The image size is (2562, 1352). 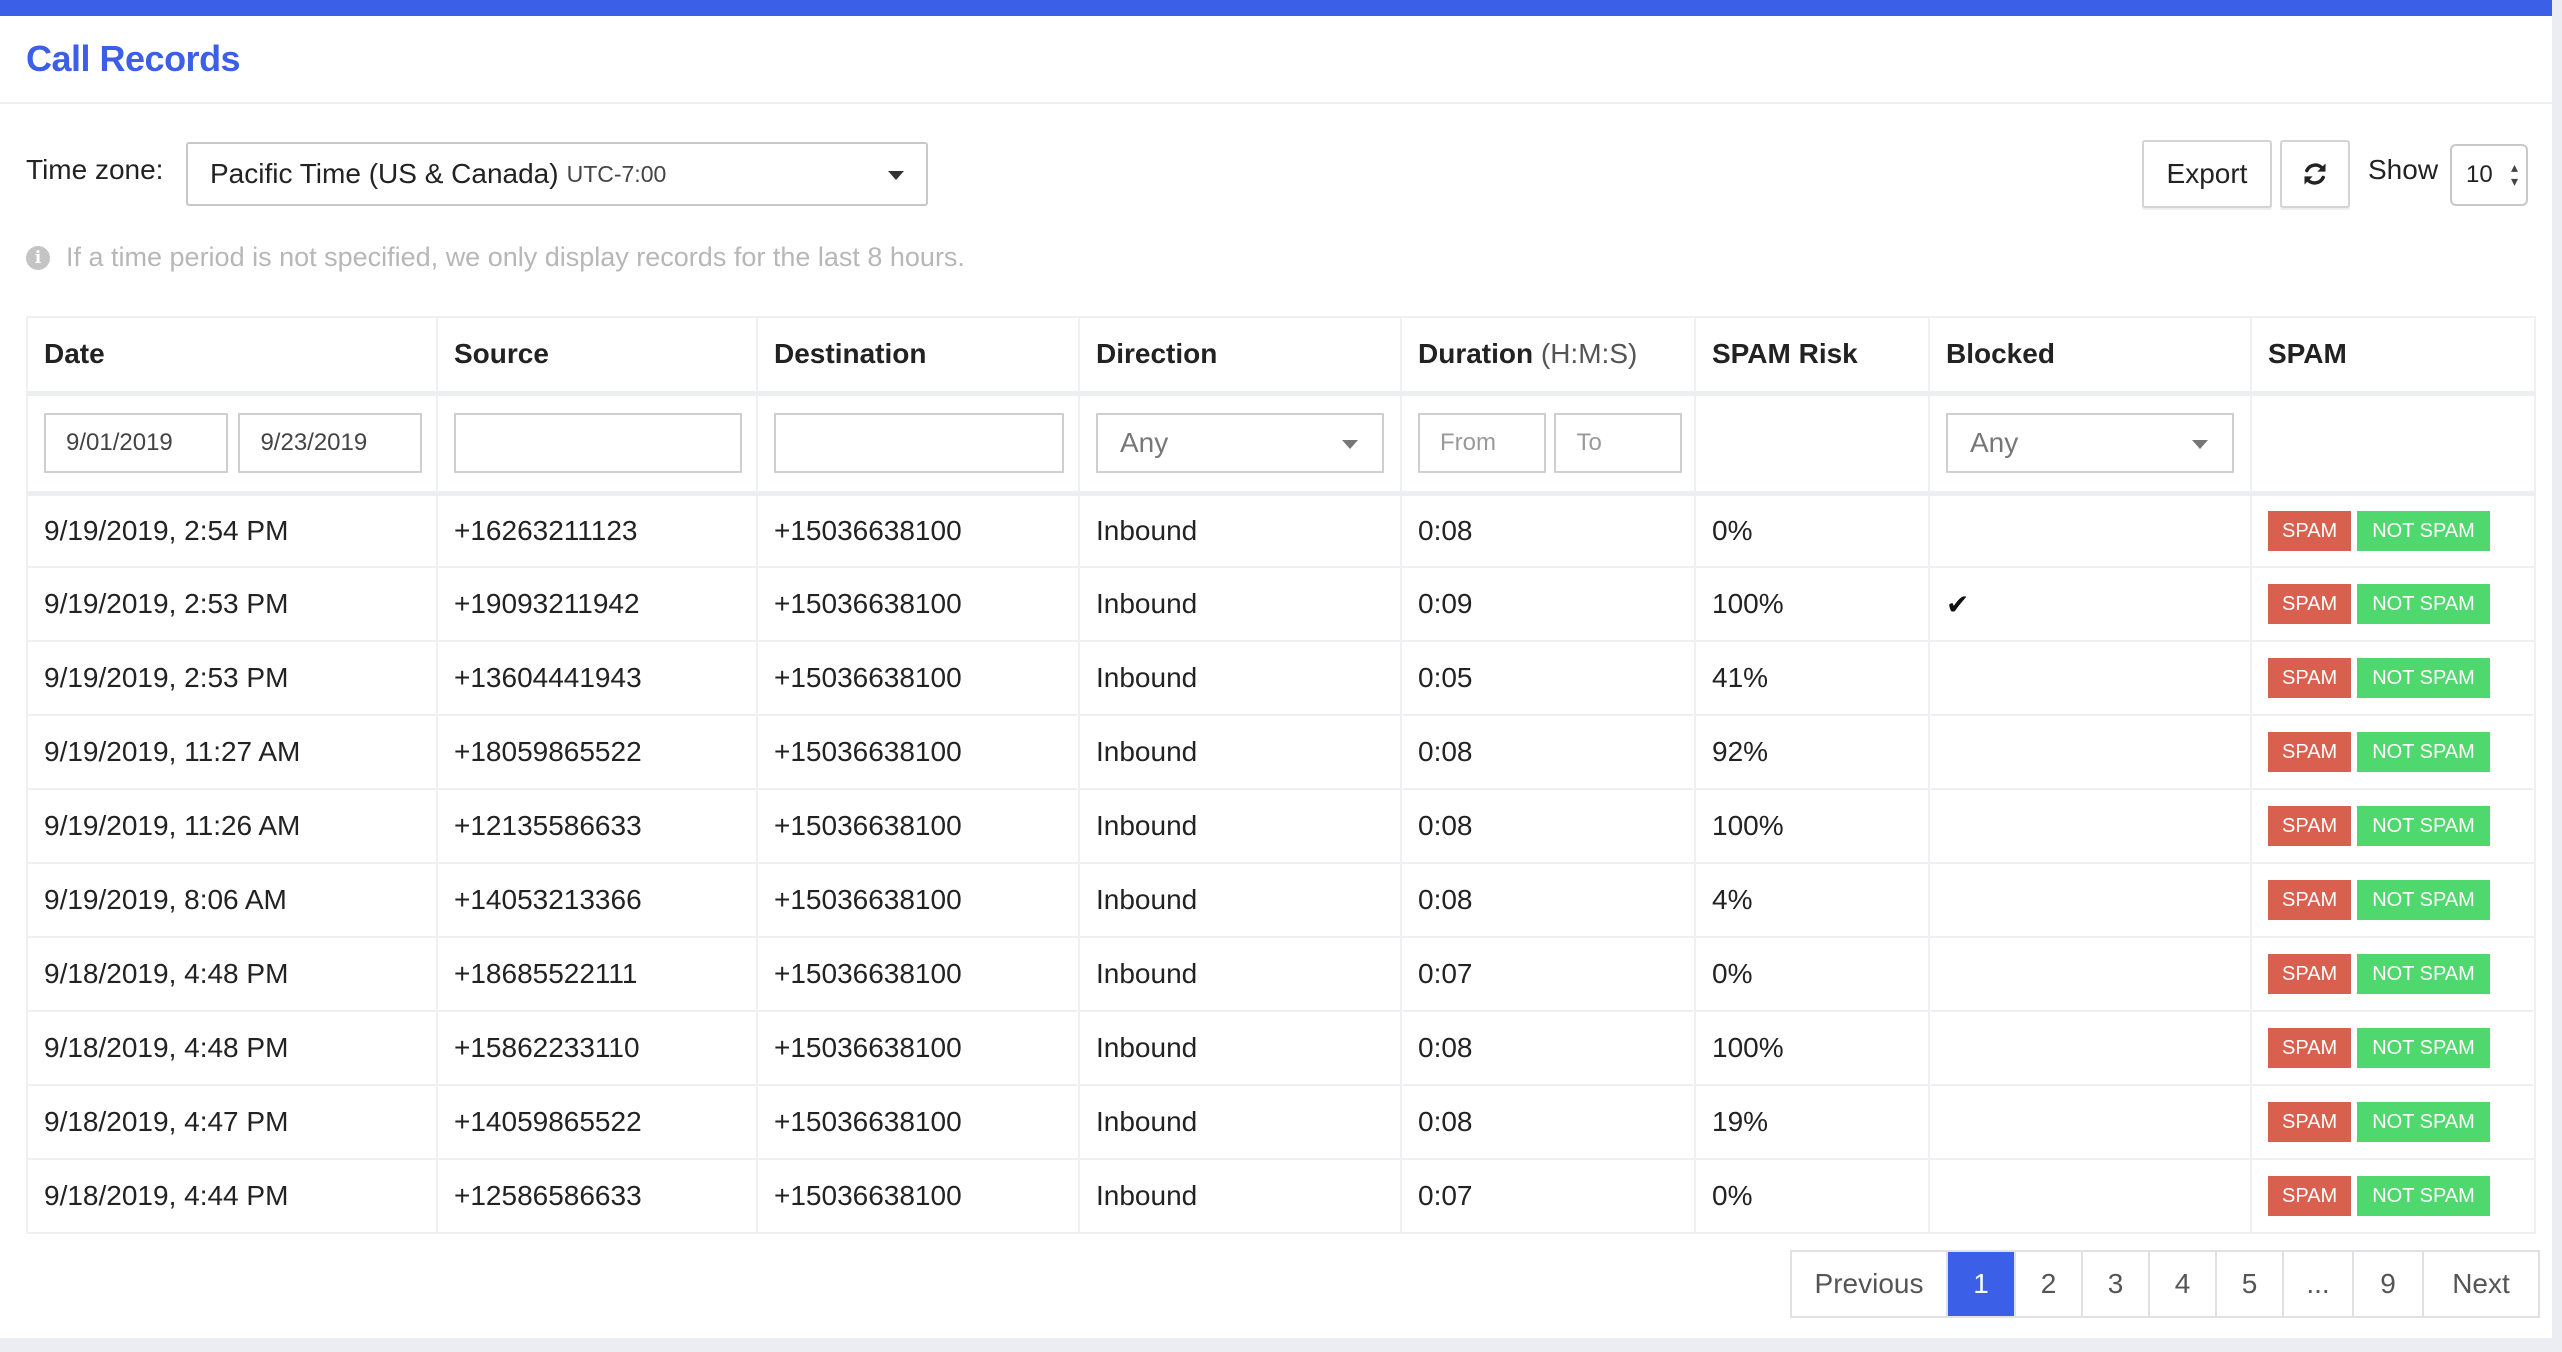 What do you see at coordinates (1812, 1122) in the screenshot?
I see `cell-spam-risk: 19%` at bounding box center [1812, 1122].